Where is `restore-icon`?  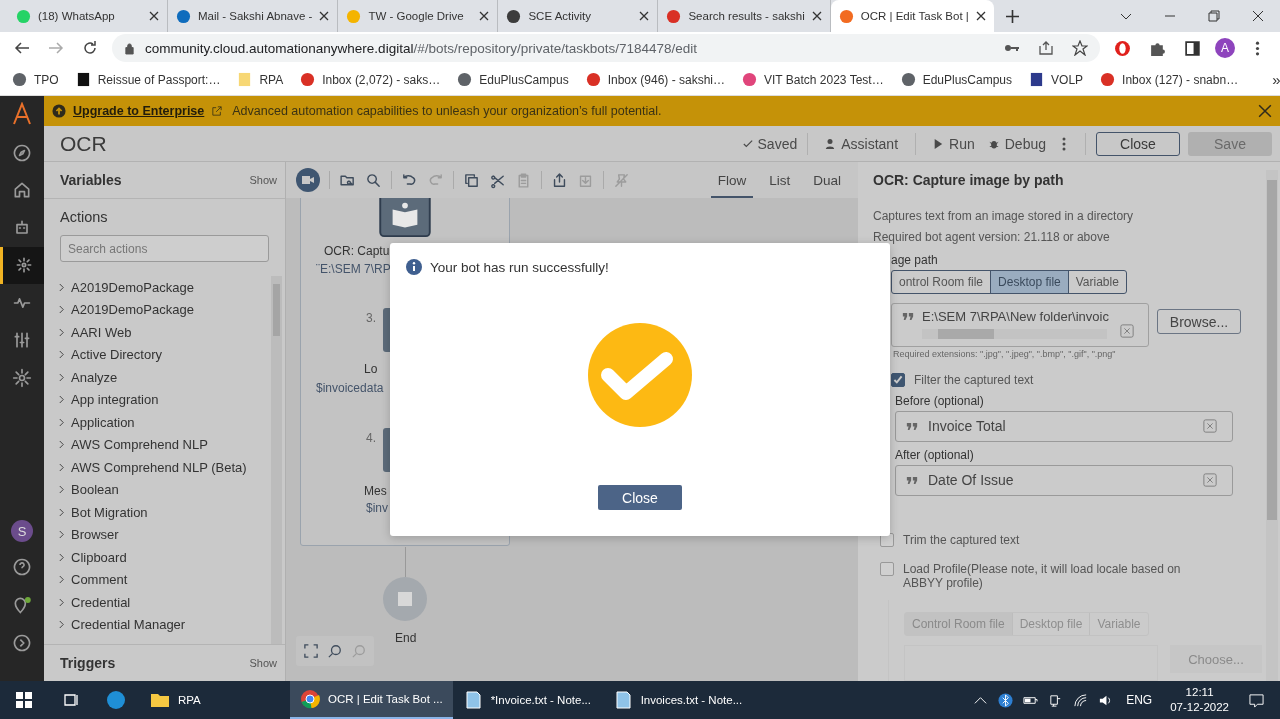
restore-icon is located at coordinates (1214, 16).